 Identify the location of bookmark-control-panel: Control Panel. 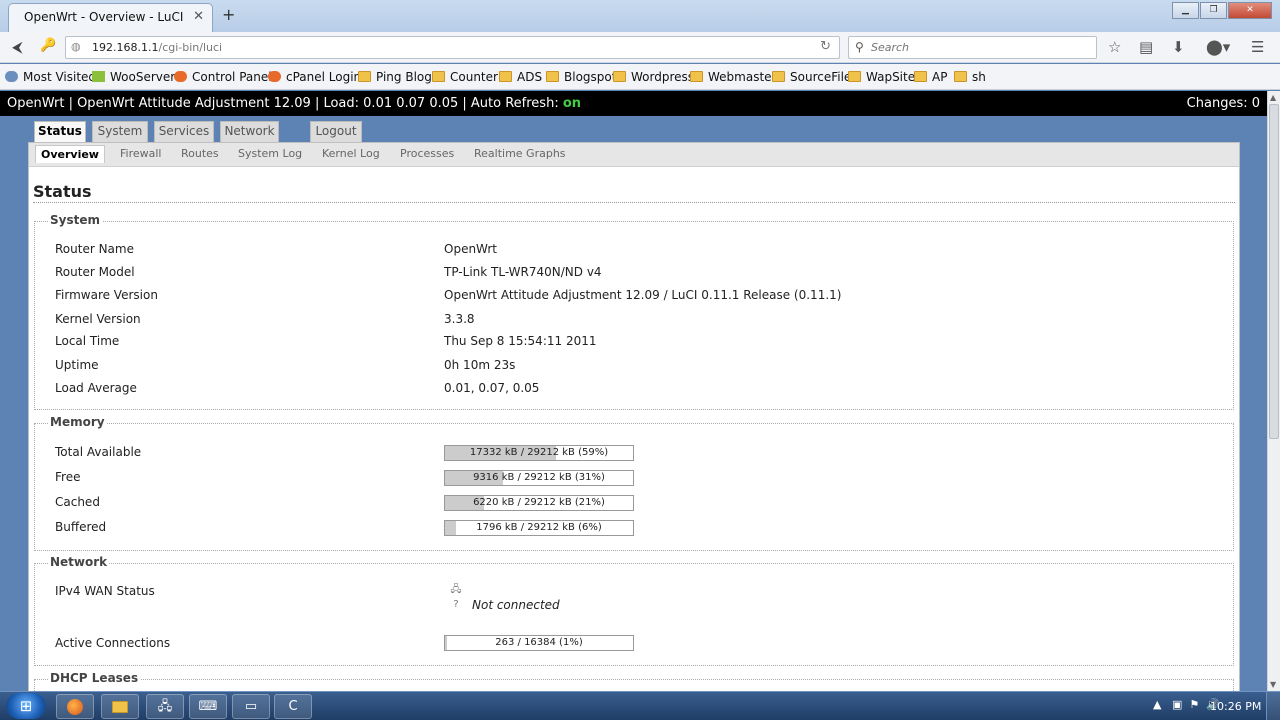
(223, 77).